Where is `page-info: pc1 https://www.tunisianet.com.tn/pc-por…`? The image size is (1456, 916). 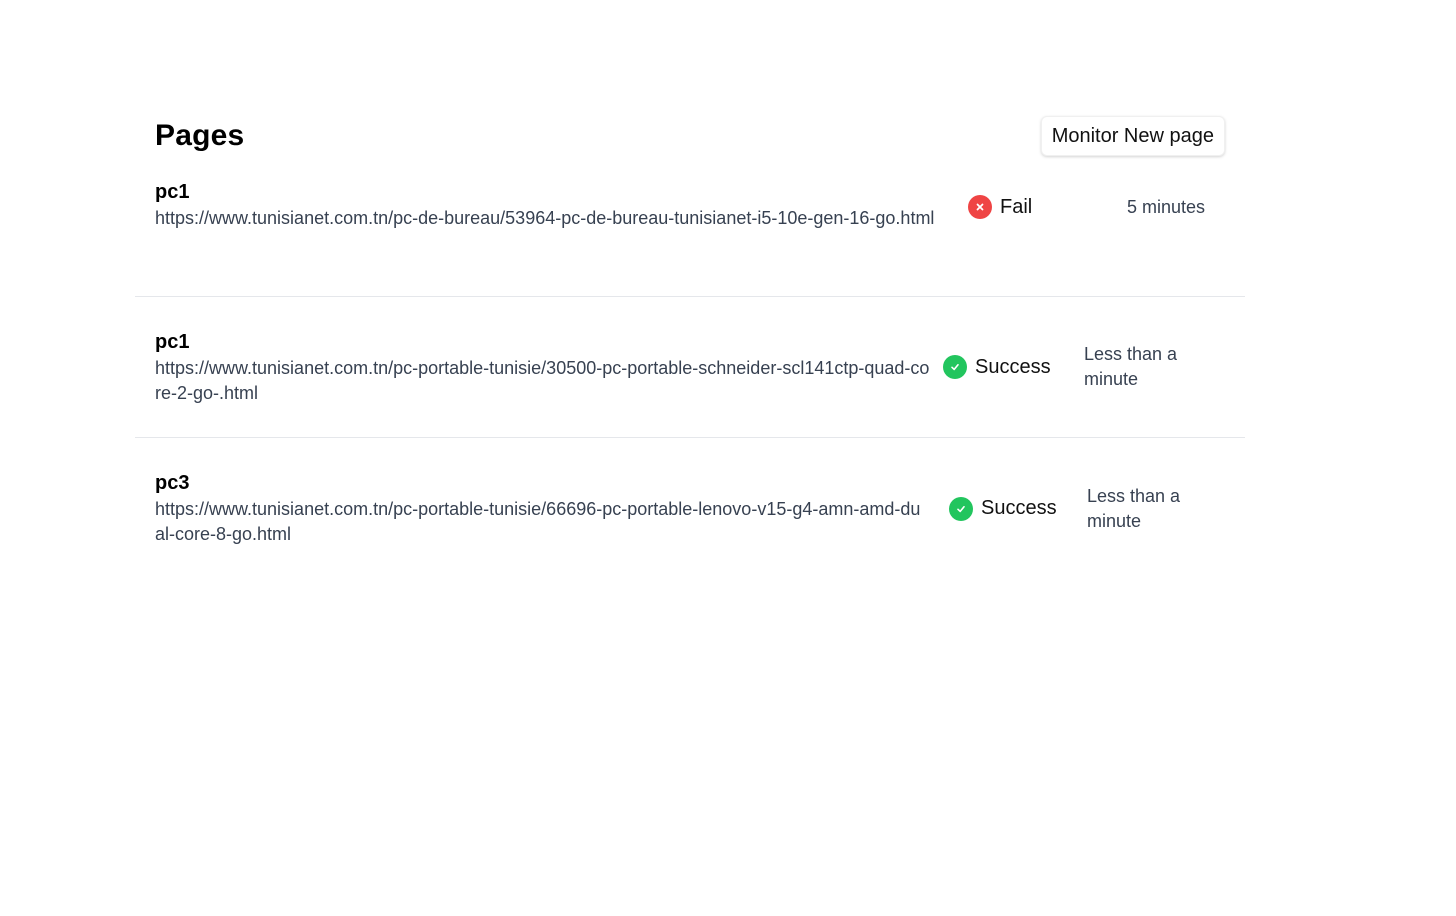 page-info: pc1 https://www.tunisianet.com.tn/pc-por… is located at coordinates (542, 367).